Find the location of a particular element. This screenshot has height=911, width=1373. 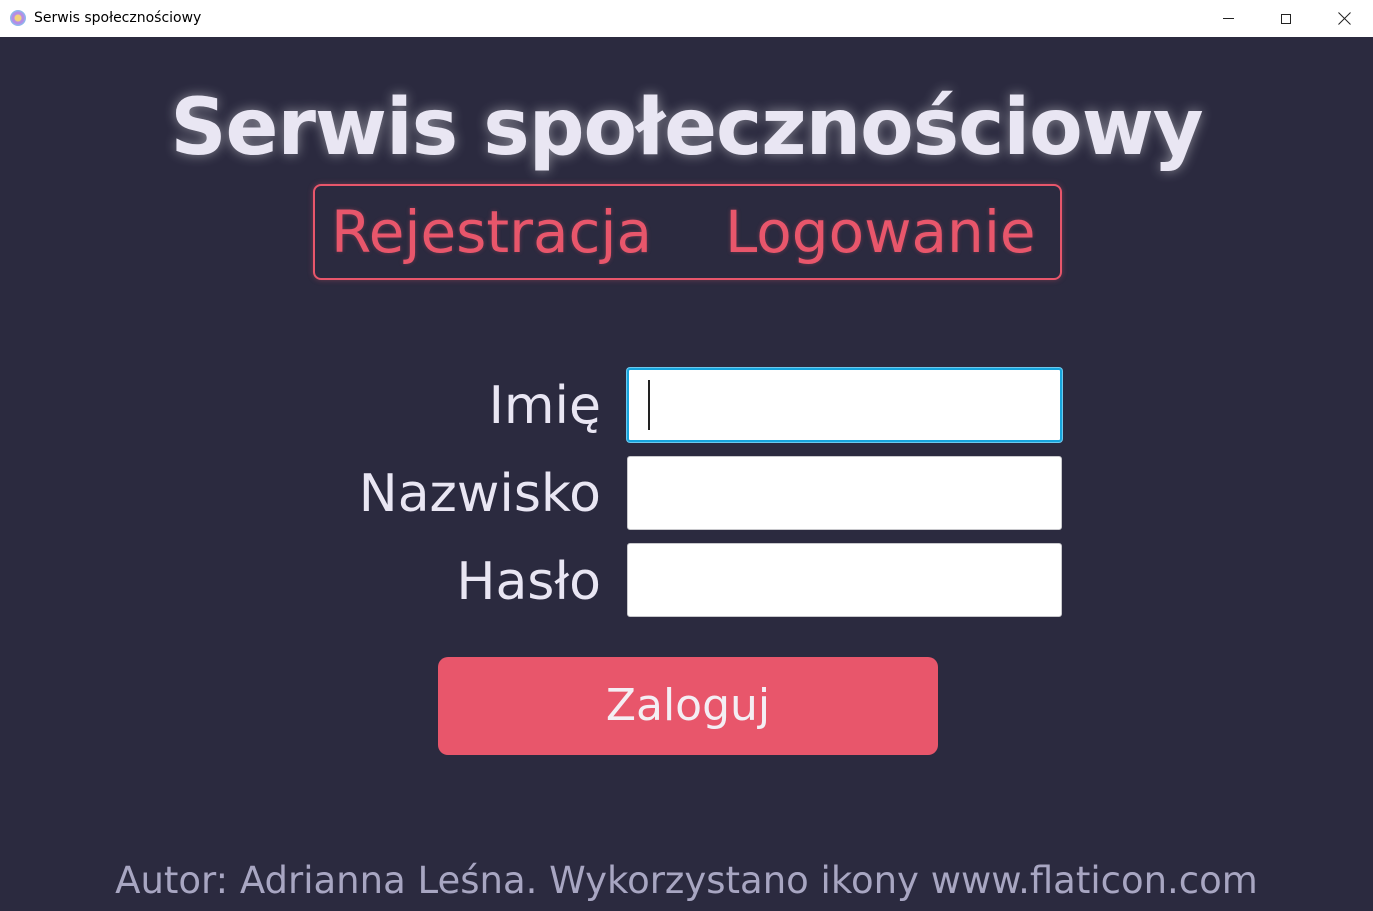

first-name-label: Imię is located at coordinates (544, 406).